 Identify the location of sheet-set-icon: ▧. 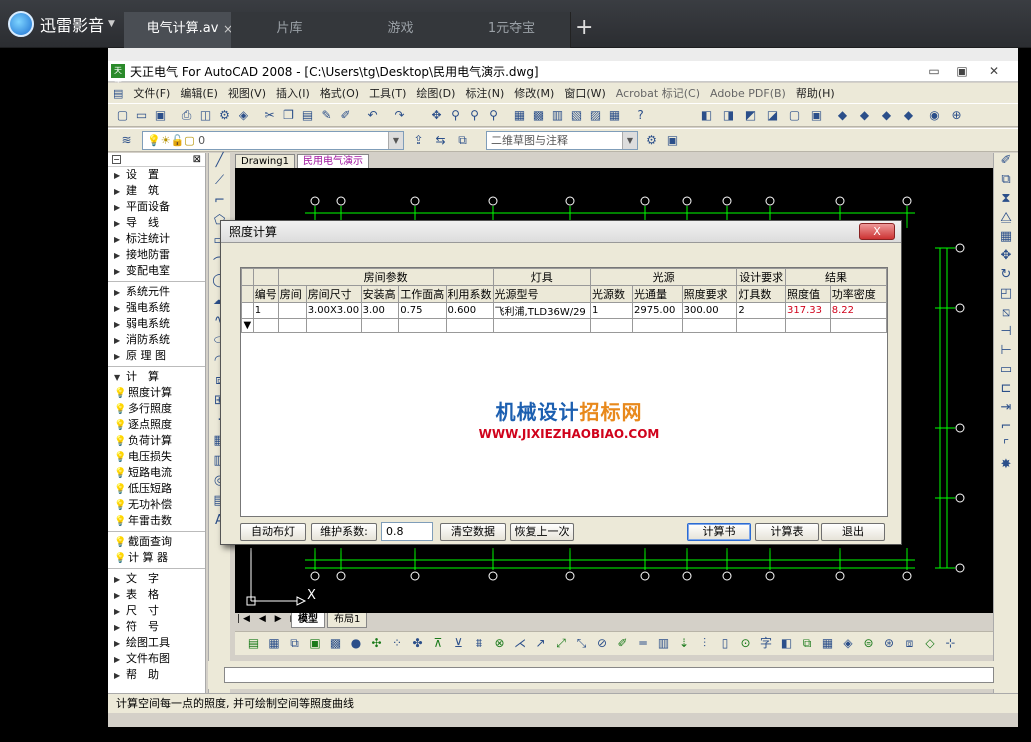
(576, 115).